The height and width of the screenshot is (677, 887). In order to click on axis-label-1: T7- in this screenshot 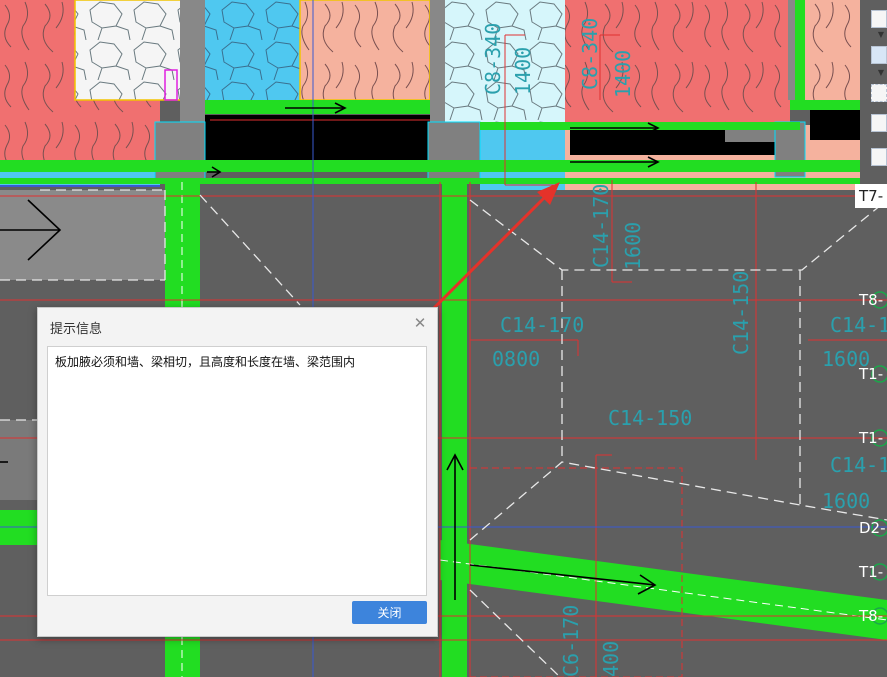, I will do `click(871, 196)`.